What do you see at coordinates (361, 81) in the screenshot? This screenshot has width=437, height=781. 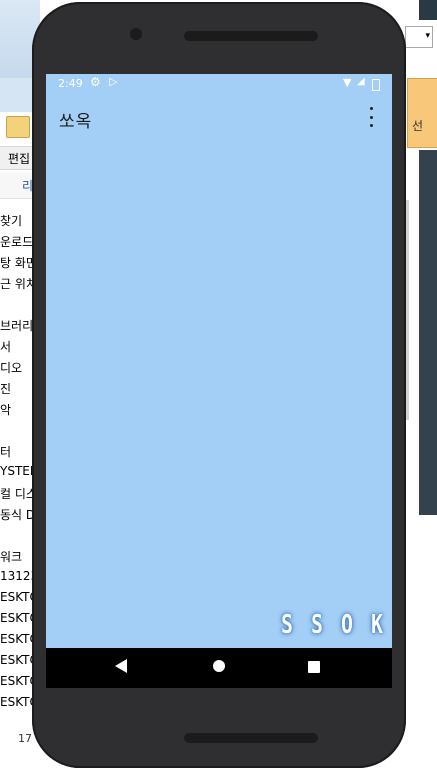 I see `signal-icon: ◢` at bounding box center [361, 81].